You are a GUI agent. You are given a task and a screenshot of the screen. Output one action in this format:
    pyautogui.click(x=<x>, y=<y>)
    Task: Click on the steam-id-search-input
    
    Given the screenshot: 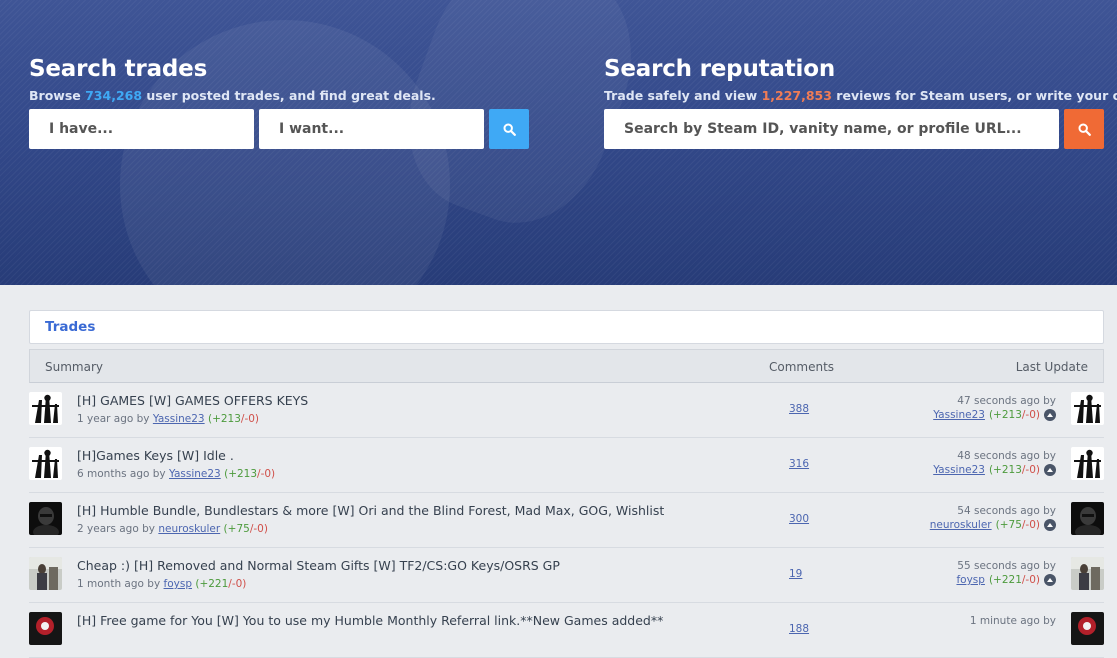 What is the action you would take?
    pyautogui.click(x=831, y=129)
    